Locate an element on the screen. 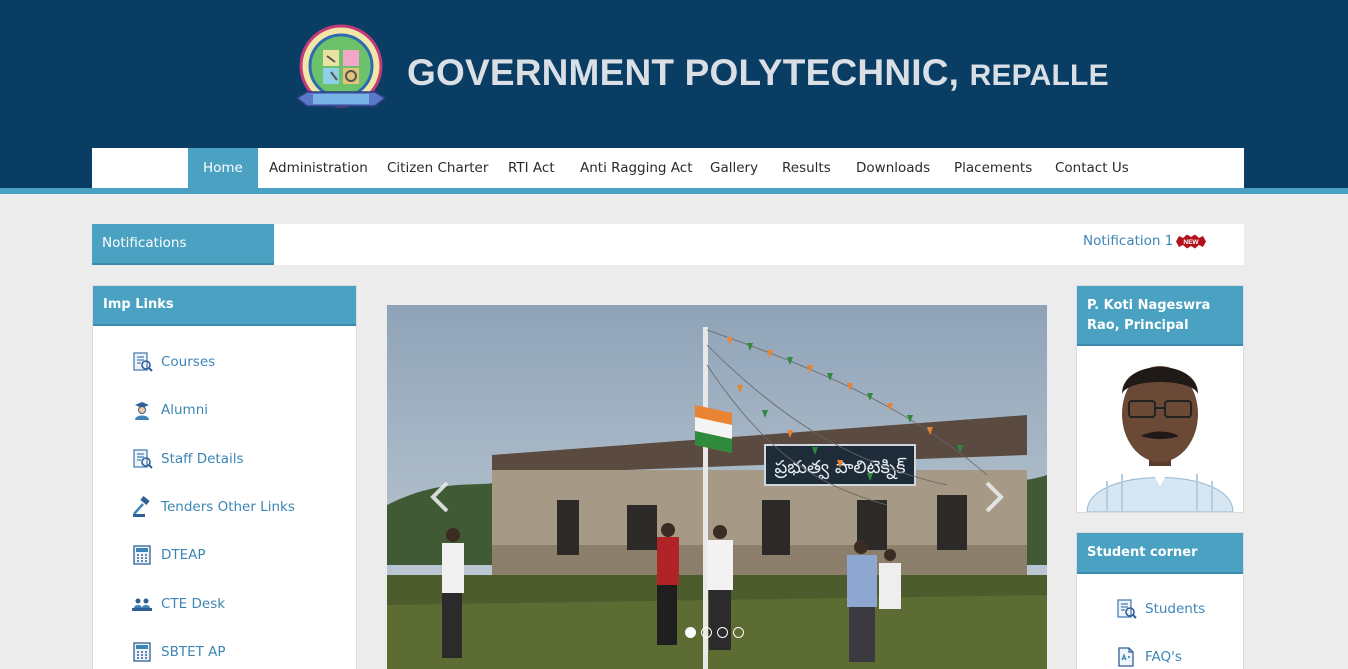  link-faqs: FAQ's is located at coordinates (1148, 657).